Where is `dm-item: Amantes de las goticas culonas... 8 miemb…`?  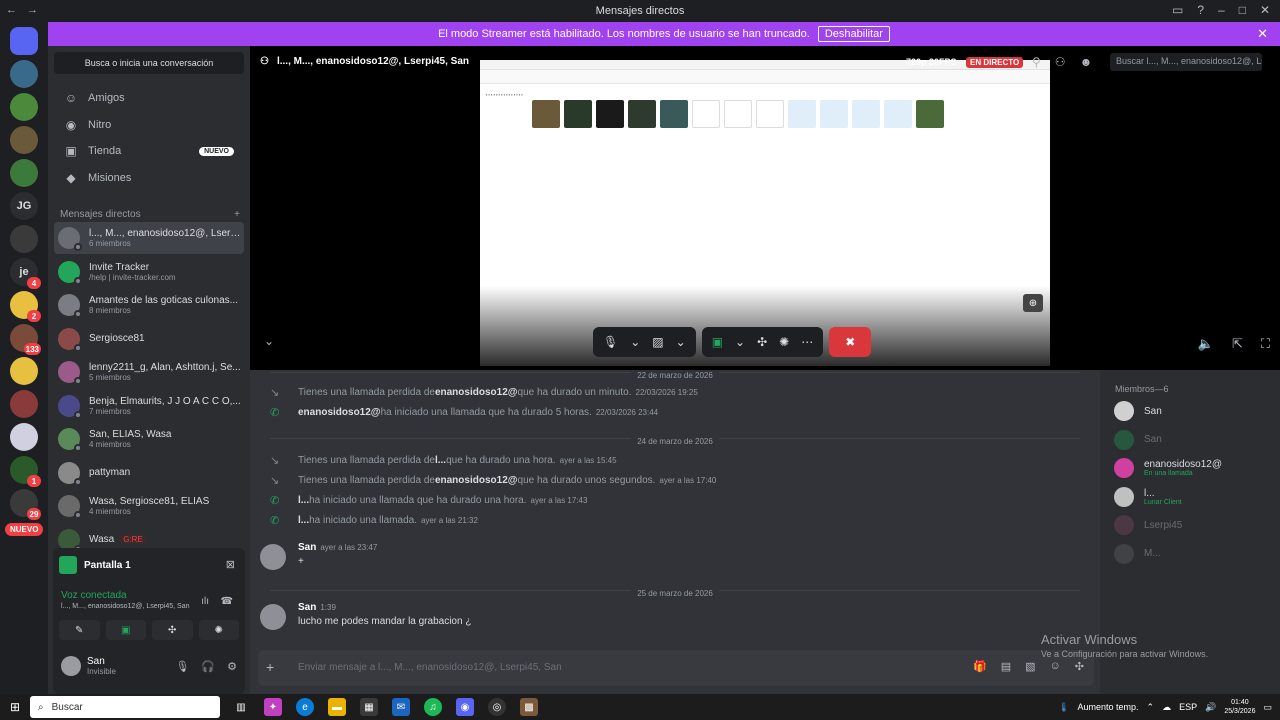
dm-item: Amantes de las goticas culonas... 8 miemb… is located at coordinates (149, 305).